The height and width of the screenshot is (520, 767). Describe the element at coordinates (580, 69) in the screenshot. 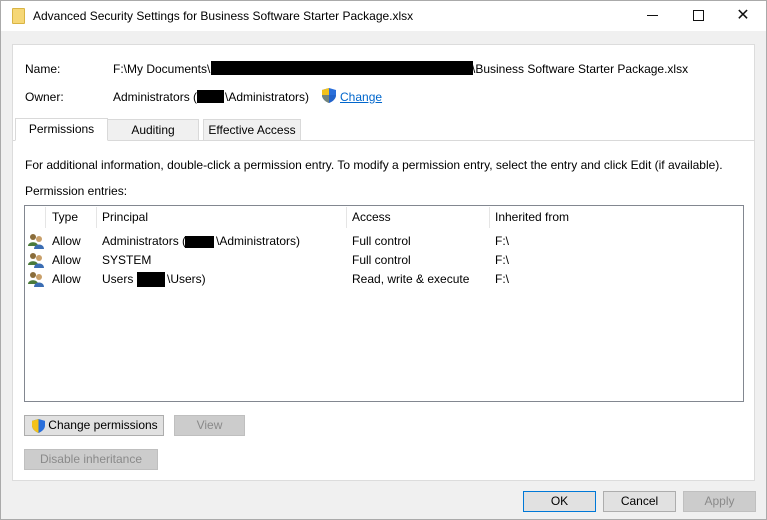

I see `name-value-suffix: \Business Software Starter Package.xlsx` at that location.